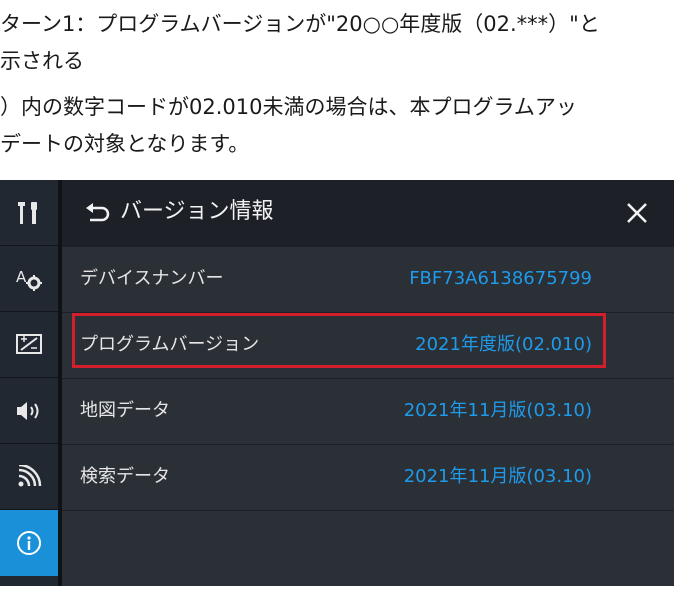  What do you see at coordinates (125, 410) in the screenshot?
I see `row-label: 地図データ` at bounding box center [125, 410].